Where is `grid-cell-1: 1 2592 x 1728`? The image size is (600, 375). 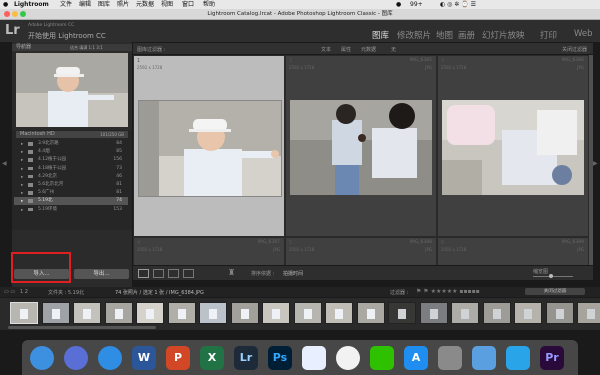
grid-cell-1: 1 2592 x 1728 is located at coordinates (209, 146).